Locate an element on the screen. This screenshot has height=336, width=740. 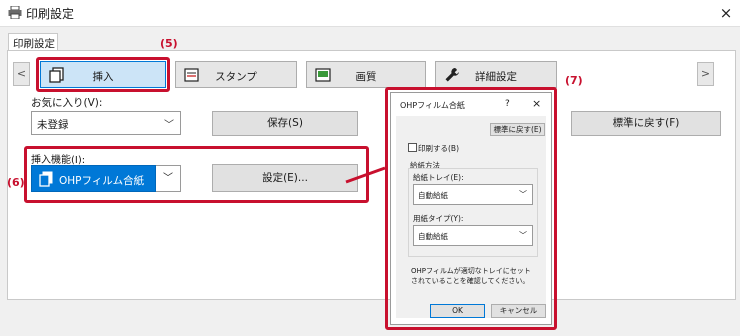
tab-advanced: 詳細設定 is located at coordinates (496, 74).